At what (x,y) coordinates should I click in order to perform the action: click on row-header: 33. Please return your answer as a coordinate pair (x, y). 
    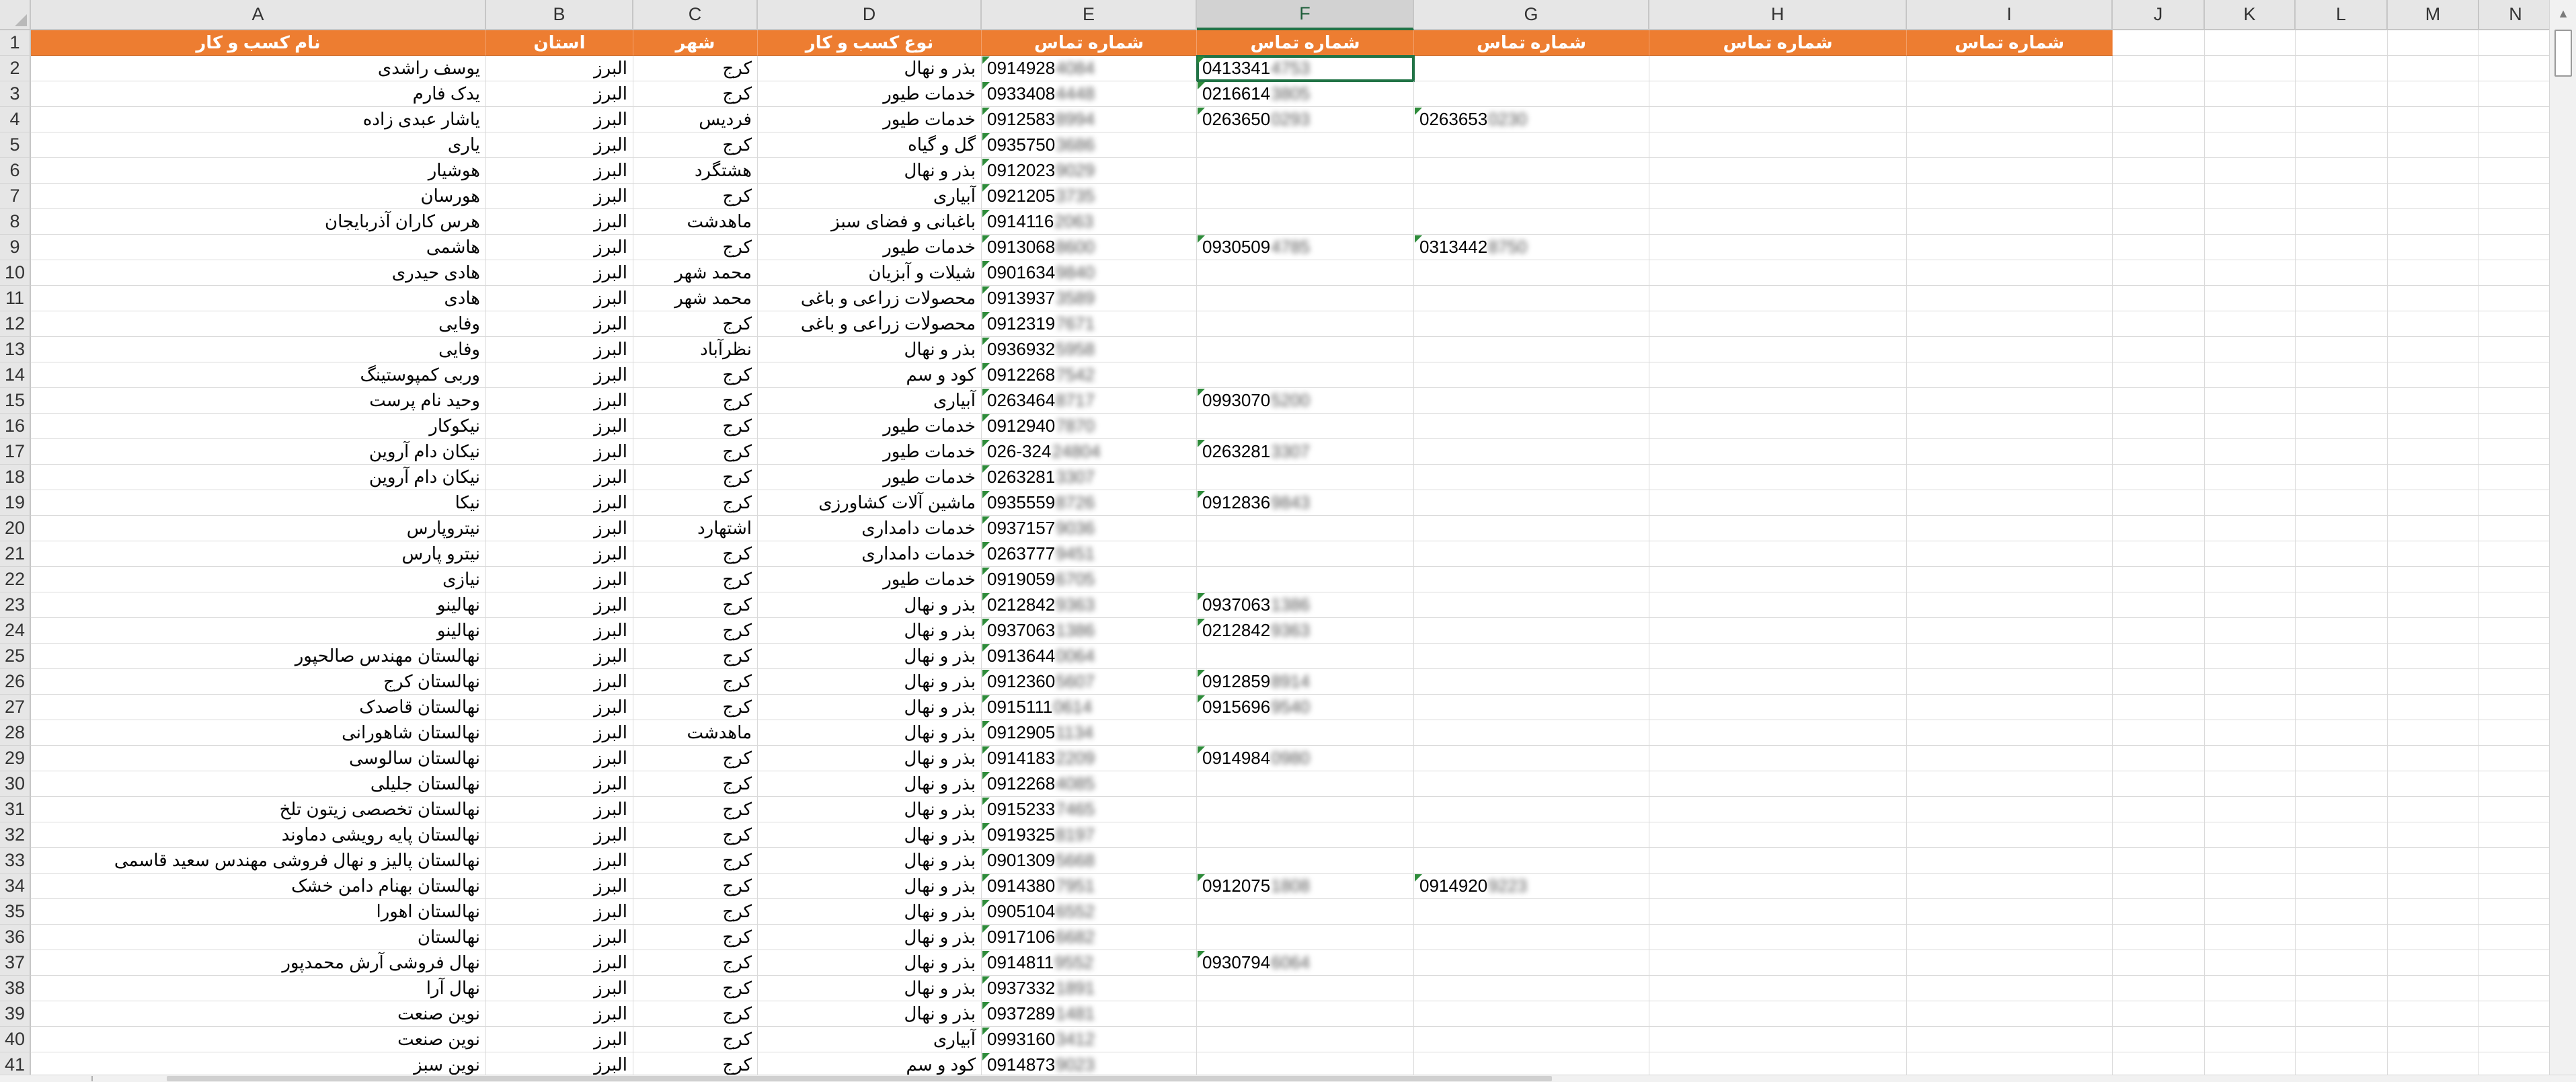
    Looking at the image, I should click on (16, 861).